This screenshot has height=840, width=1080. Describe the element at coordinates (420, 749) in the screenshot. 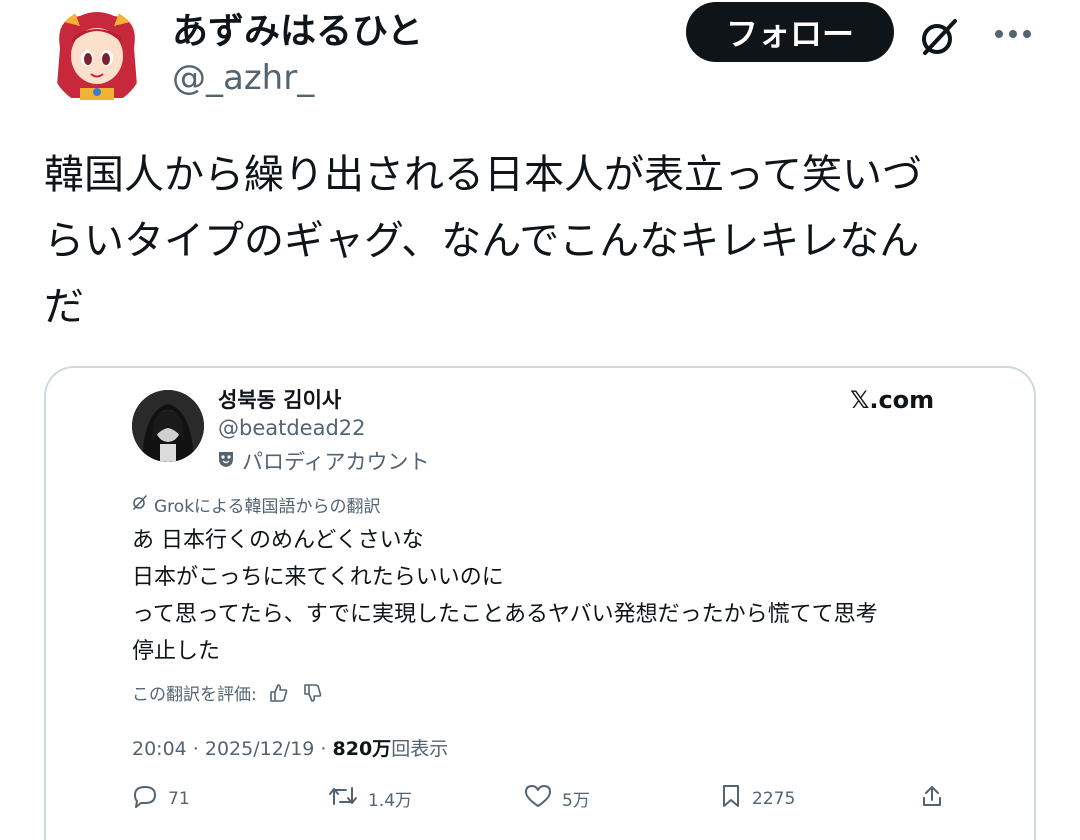

I see `views-label: 回表示` at that location.